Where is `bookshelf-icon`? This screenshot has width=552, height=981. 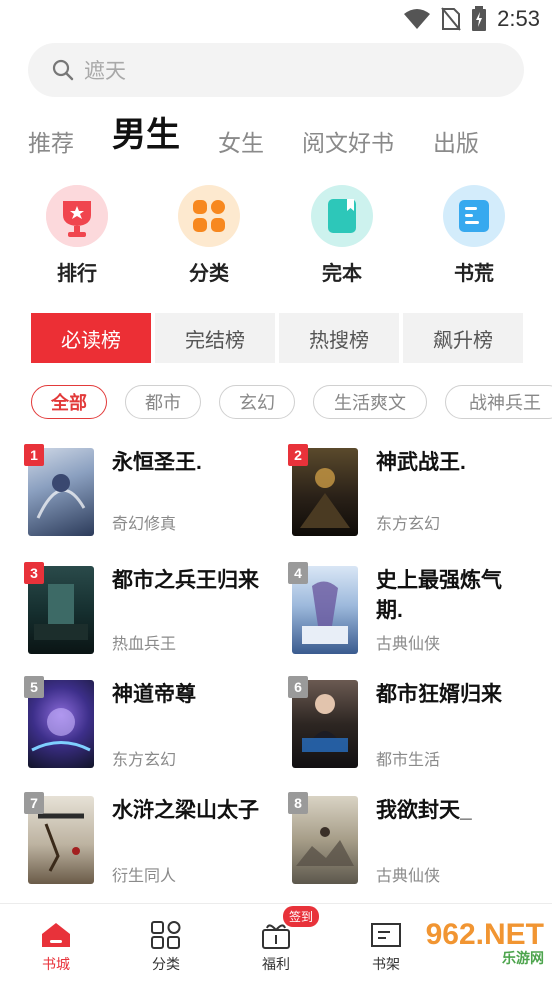
bookshelf-icon is located at coordinates (386, 935).